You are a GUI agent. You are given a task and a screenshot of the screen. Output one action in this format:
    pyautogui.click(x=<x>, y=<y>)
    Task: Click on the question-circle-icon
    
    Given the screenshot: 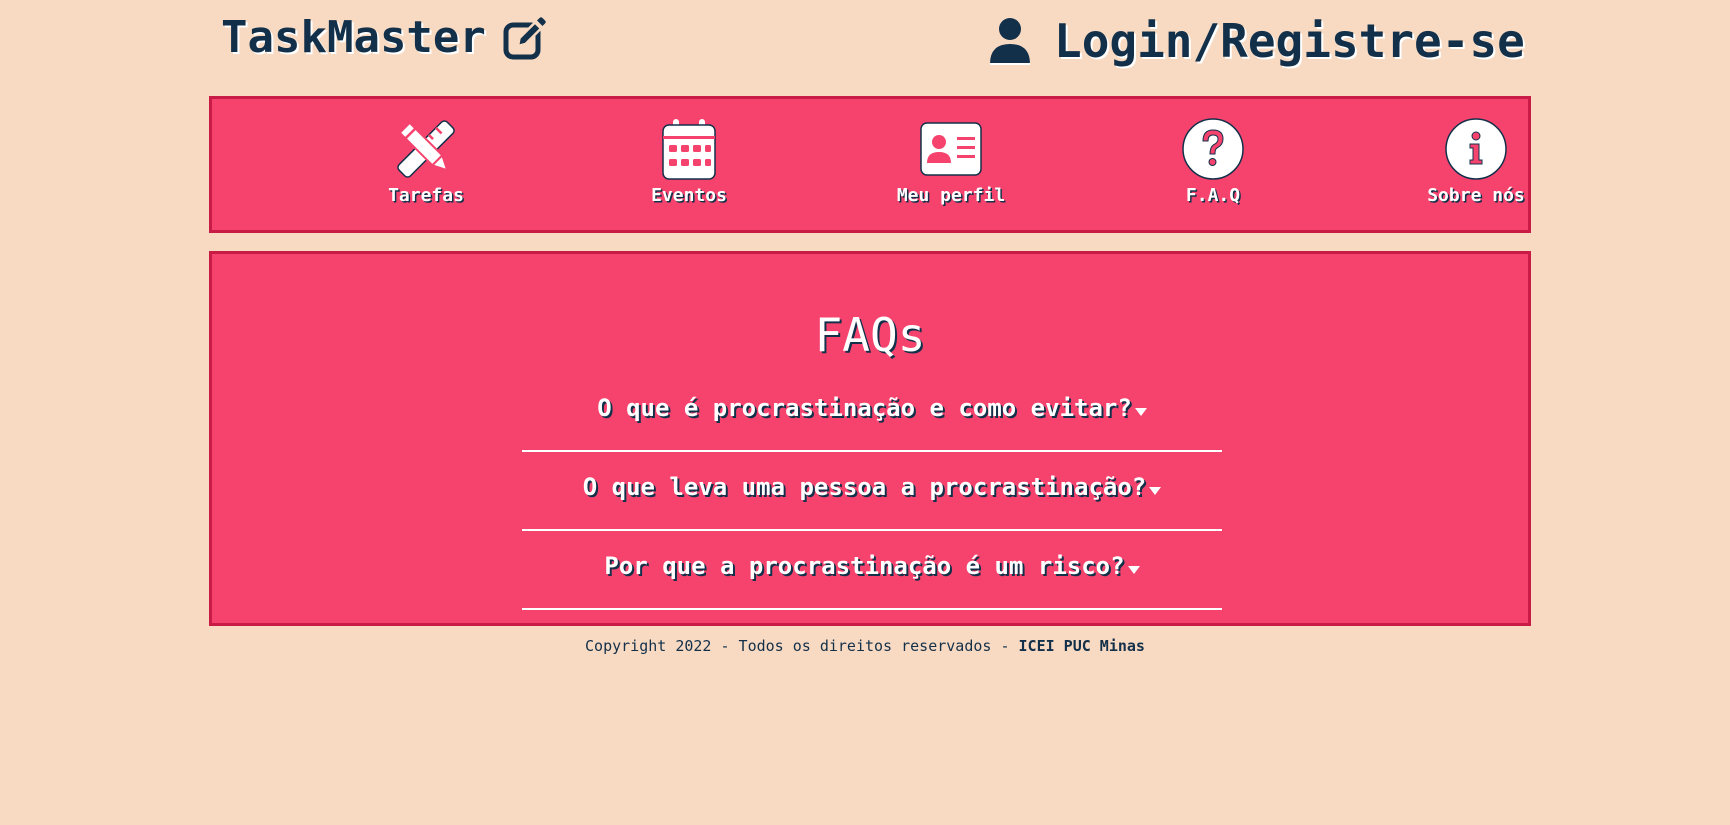 What is the action you would take?
    pyautogui.click(x=1213, y=149)
    